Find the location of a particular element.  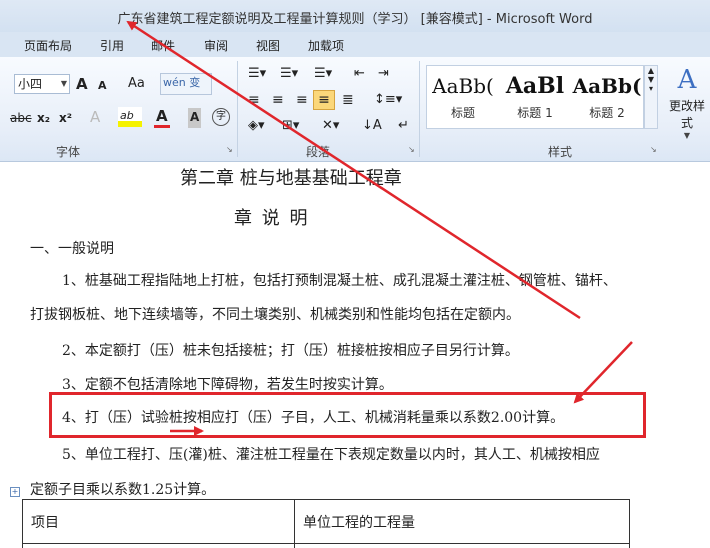

annotation-arrow-to-paragraph is located at coordinates (603, 372).